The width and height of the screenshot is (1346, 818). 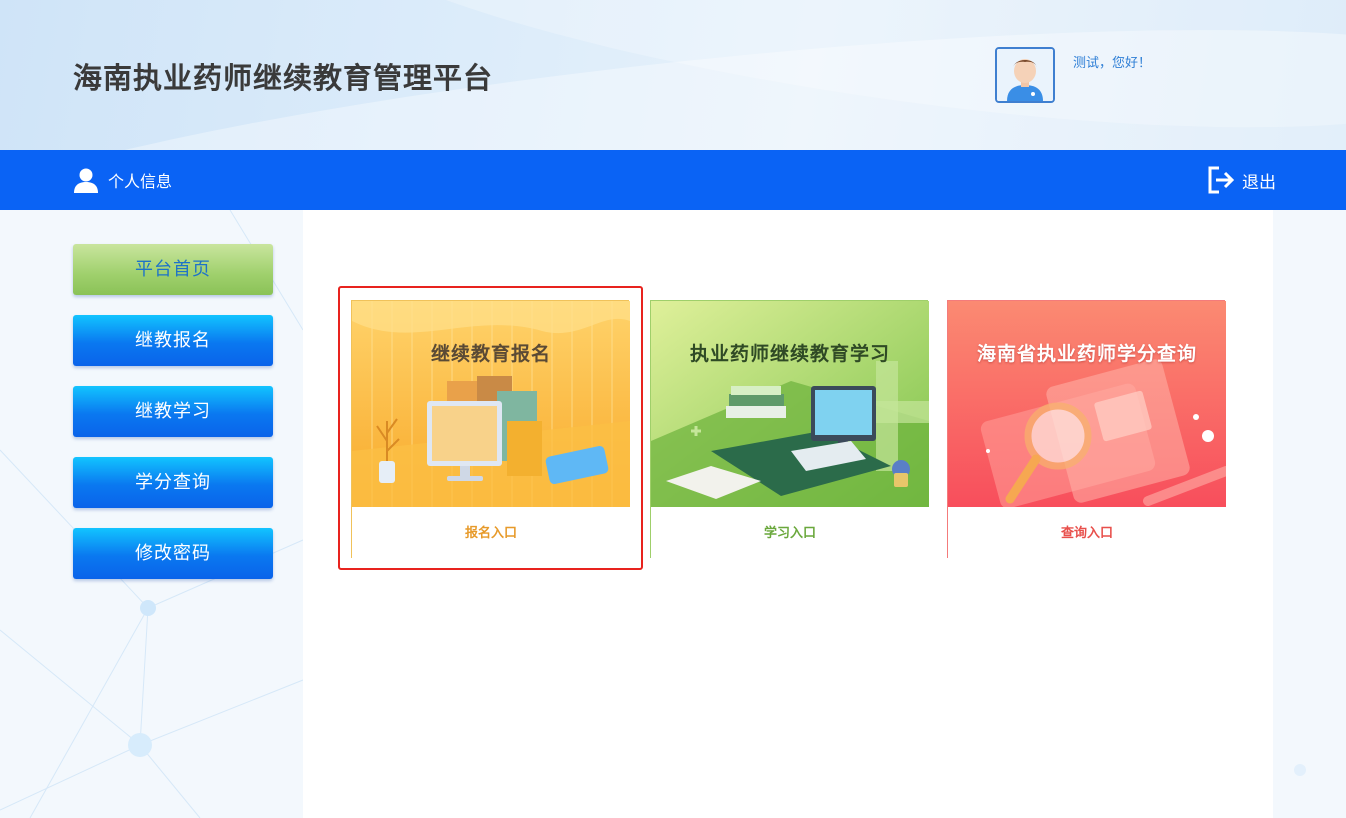 What do you see at coordinates (1025, 75) in the screenshot?
I see `user-avatar-icon` at bounding box center [1025, 75].